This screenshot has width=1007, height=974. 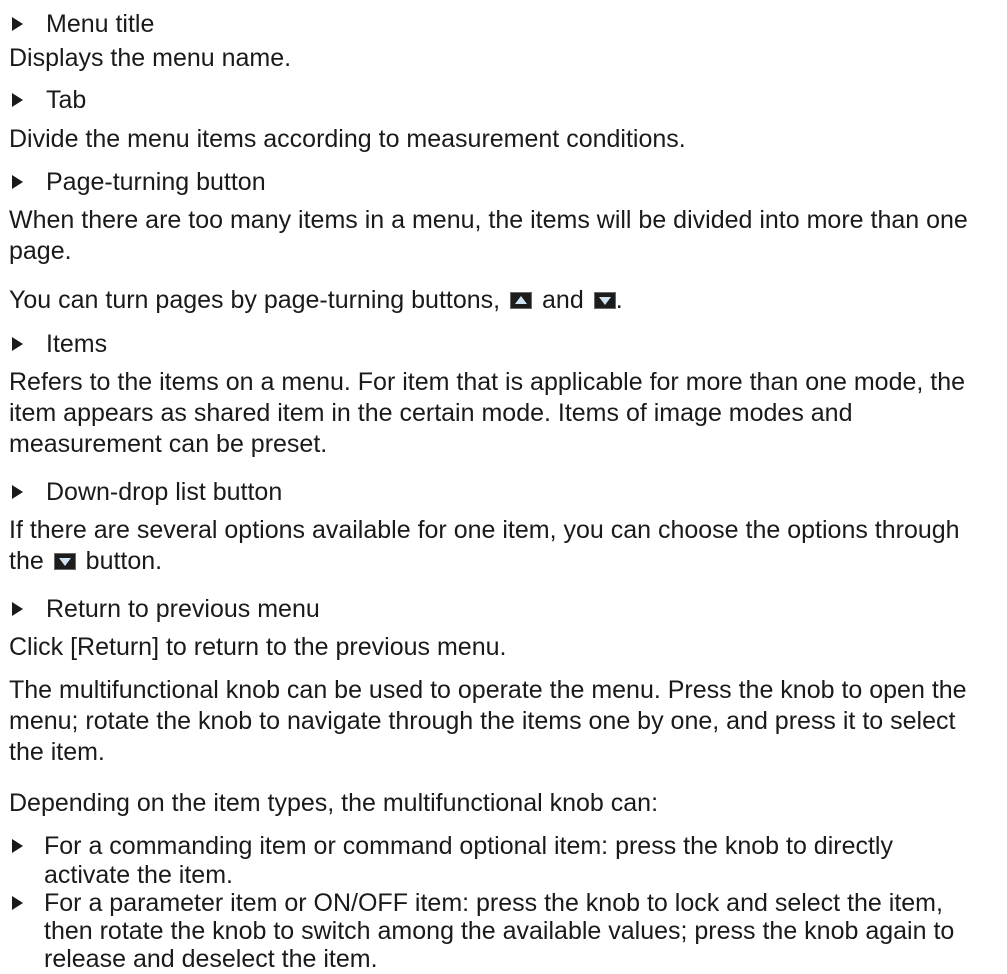 I want to click on dropdown-text-after: button., so click(x=124, y=561).